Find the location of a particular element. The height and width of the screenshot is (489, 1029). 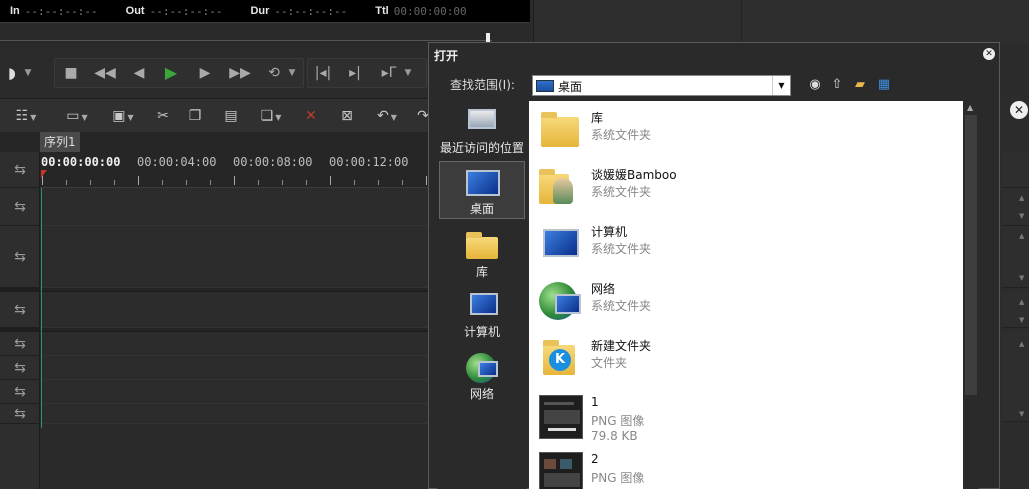

back-icon: ◉ is located at coordinates (815, 85).